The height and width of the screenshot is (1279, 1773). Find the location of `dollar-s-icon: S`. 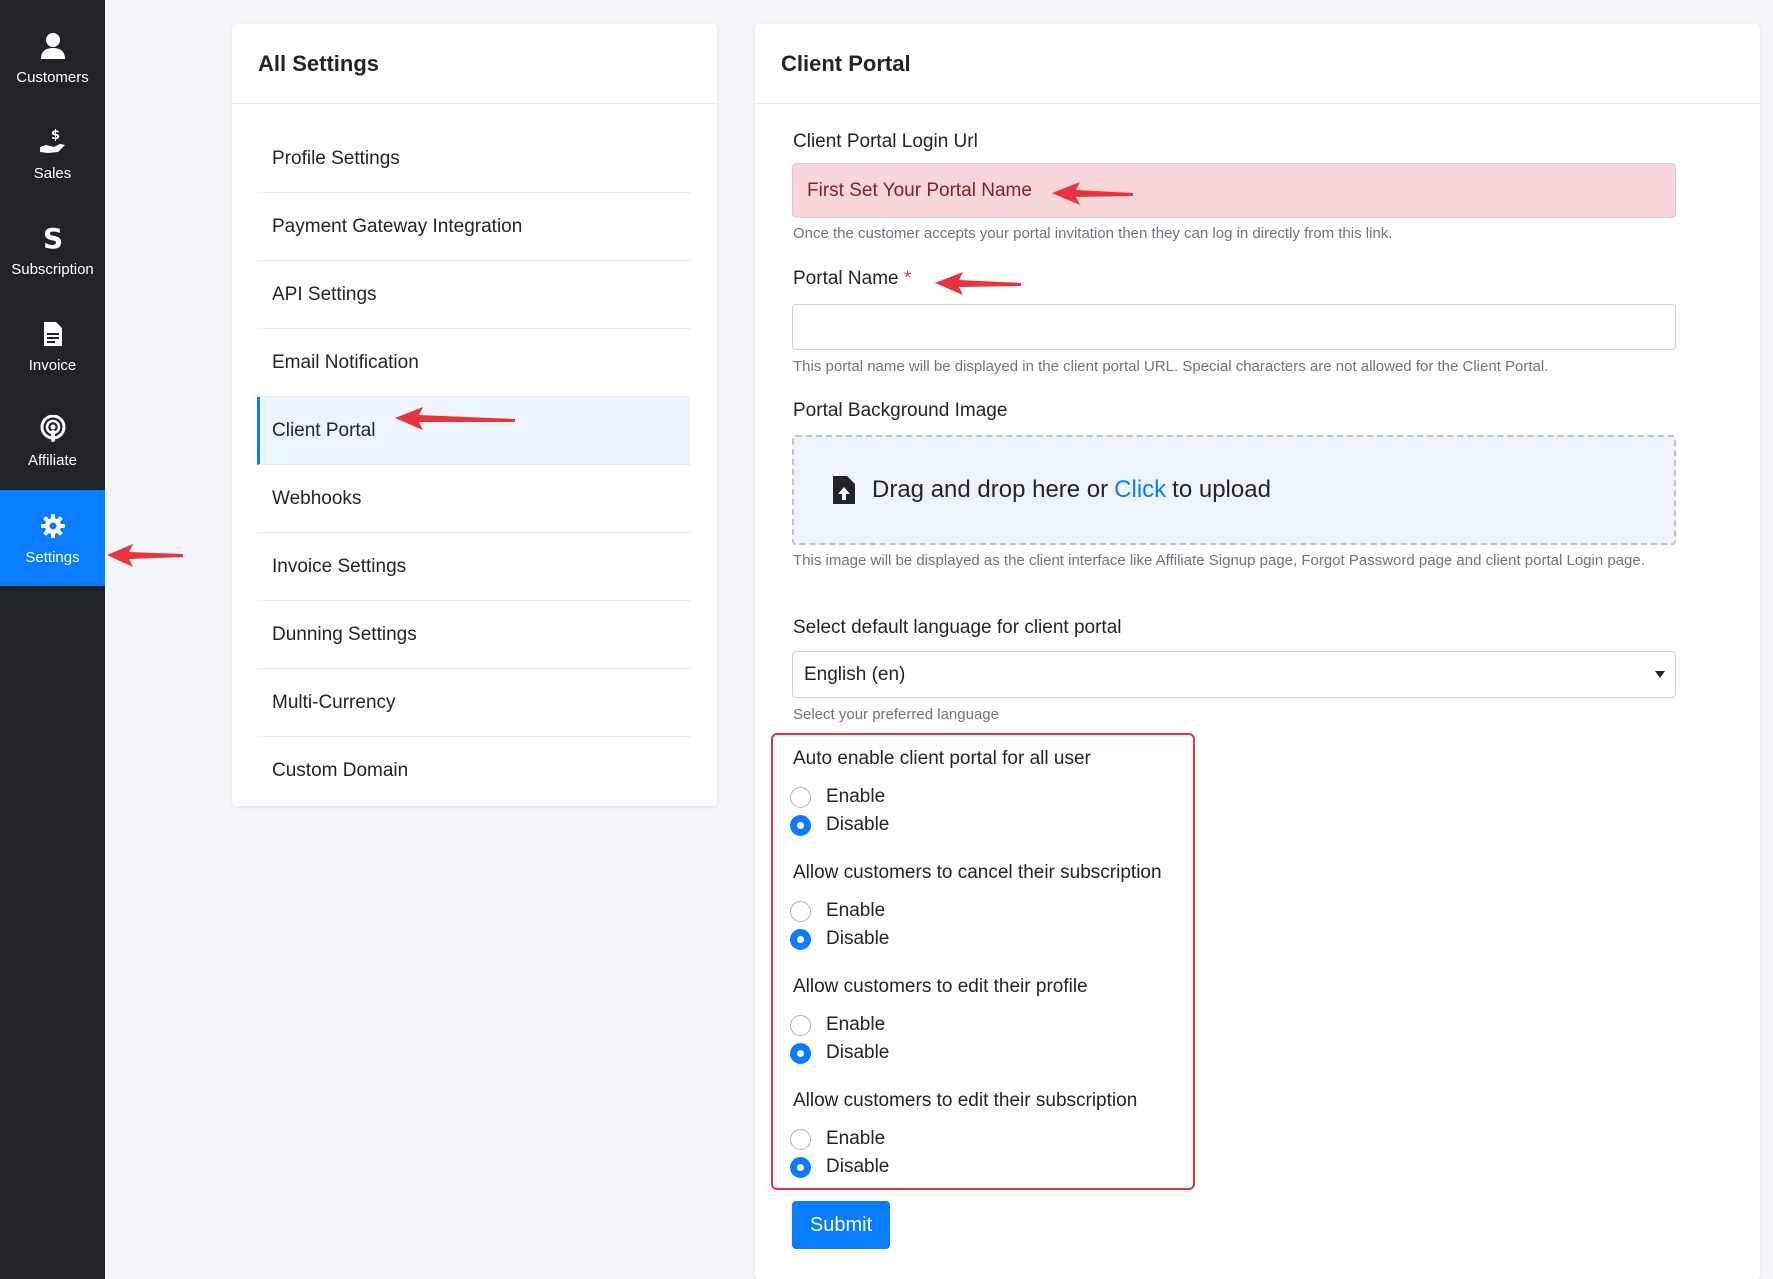

dollar-s-icon: S is located at coordinates (53, 238).